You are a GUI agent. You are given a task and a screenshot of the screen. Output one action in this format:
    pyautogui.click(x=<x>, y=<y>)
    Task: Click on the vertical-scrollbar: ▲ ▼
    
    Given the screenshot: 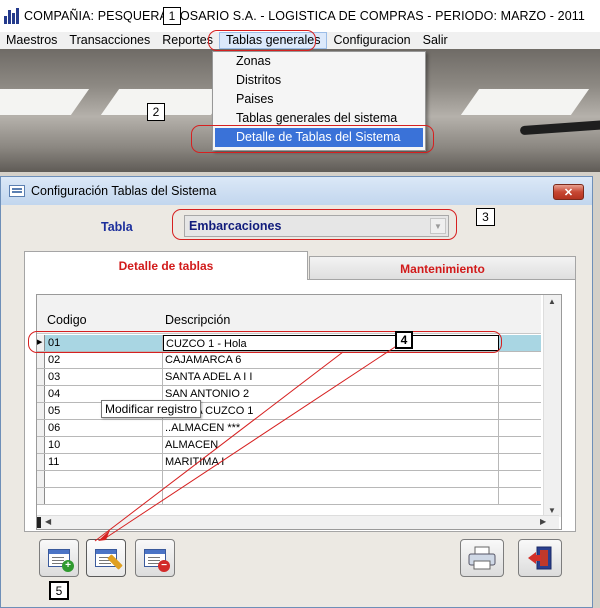 What is the action you would take?
    pyautogui.click(x=552, y=406)
    